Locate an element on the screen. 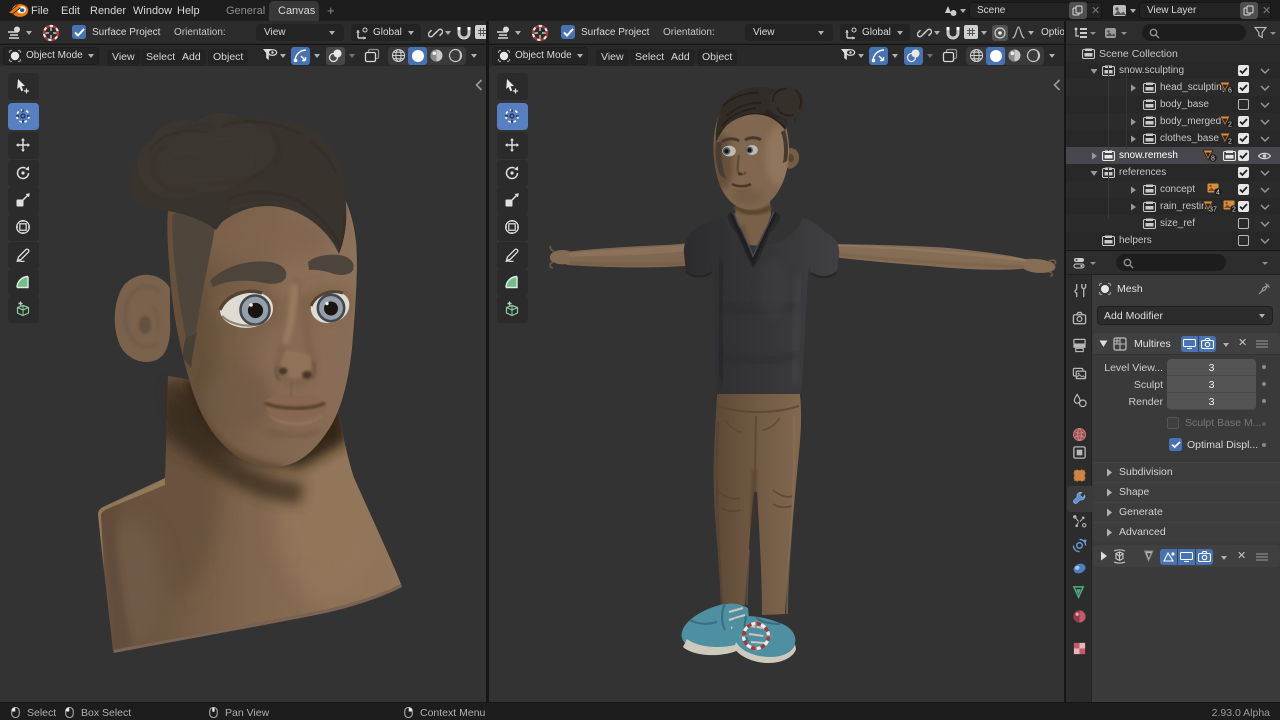 The height and width of the screenshot is (720, 1280). svg-text: 4 is located at coordinates (1218, 193).